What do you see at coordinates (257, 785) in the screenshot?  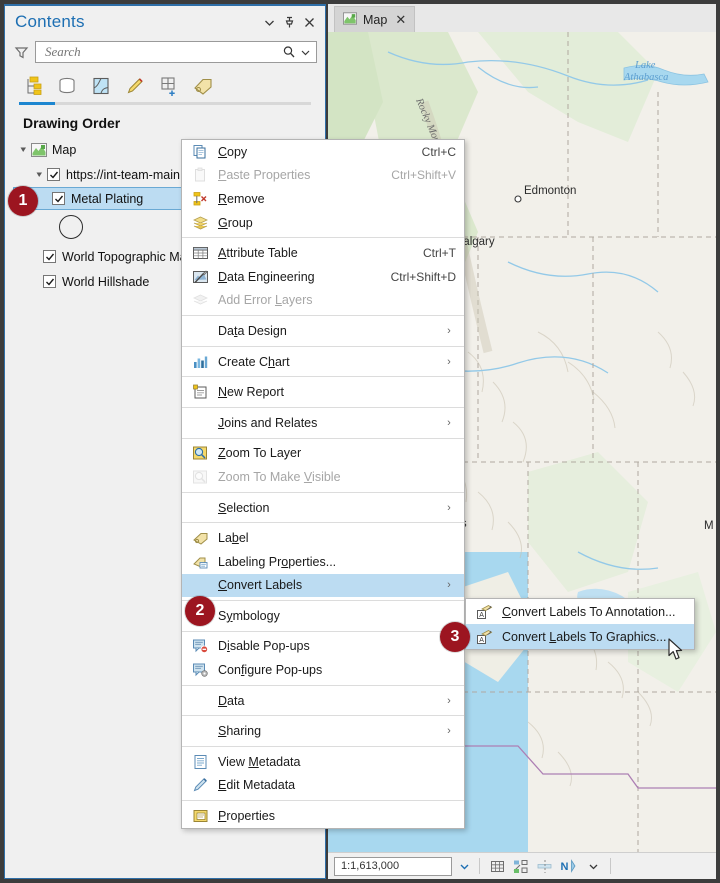 I see `menu-item-label: Edit Metadata` at bounding box center [257, 785].